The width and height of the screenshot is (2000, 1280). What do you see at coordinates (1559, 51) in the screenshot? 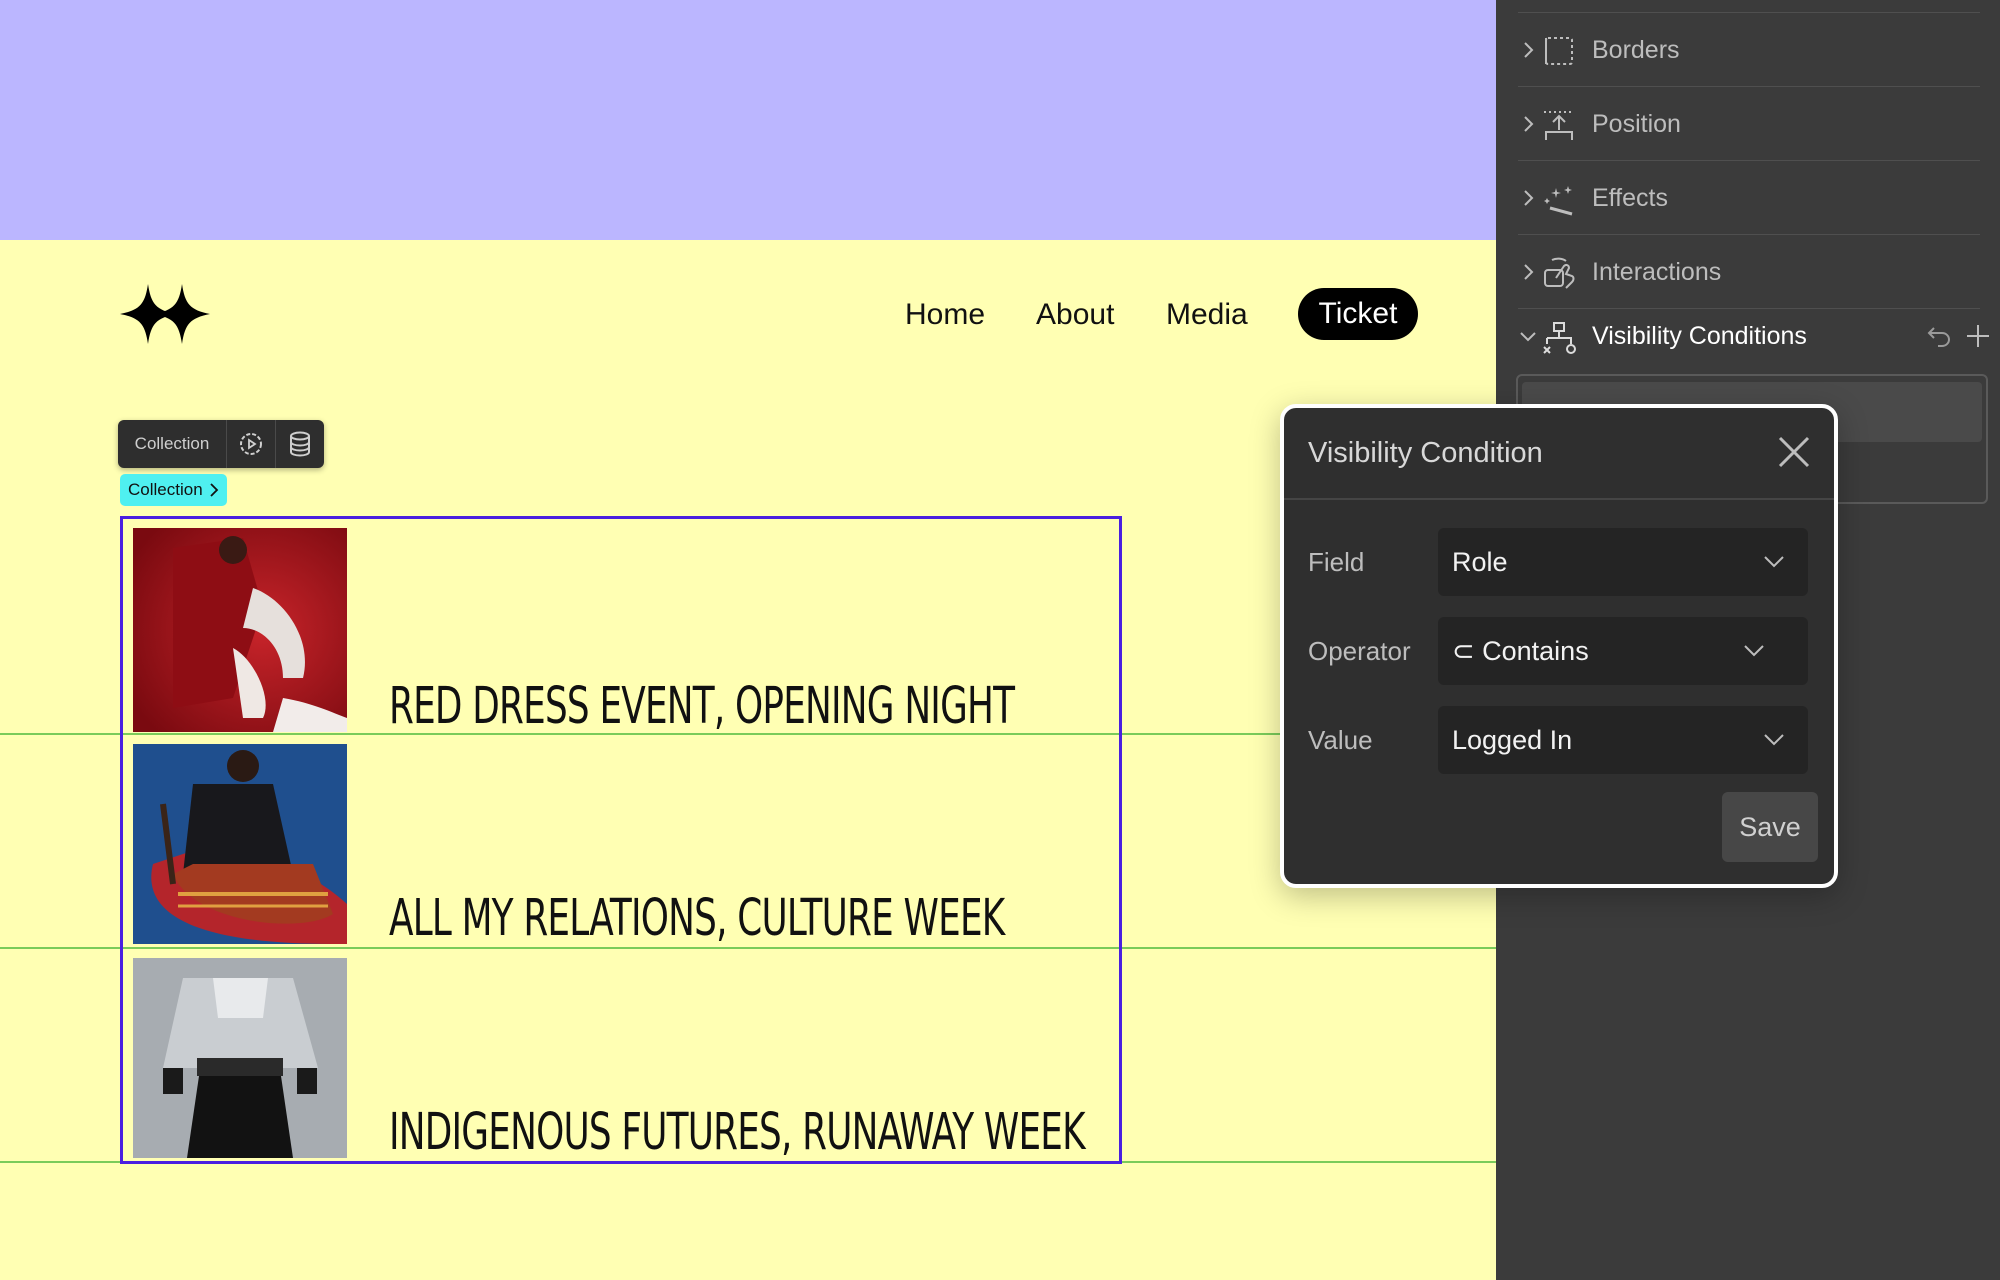
I see `borders-icon` at bounding box center [1559, 51].